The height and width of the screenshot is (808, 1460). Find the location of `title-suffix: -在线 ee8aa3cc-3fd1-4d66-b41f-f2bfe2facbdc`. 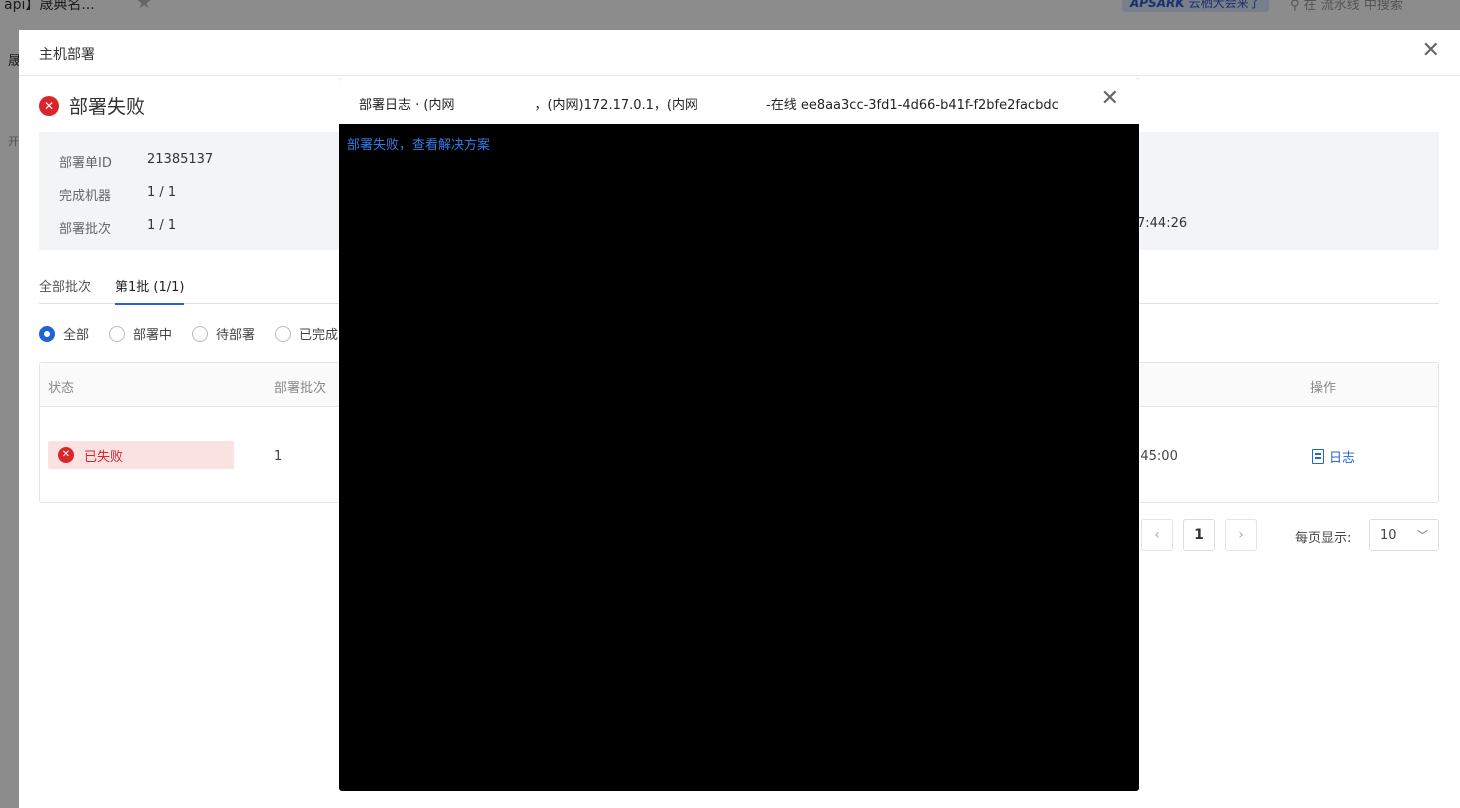

title-suffix: -在线 ee8aa3cc-3fd1-4d66-b41f-f2bfe2facbdc is located at coordinates (912, 105).